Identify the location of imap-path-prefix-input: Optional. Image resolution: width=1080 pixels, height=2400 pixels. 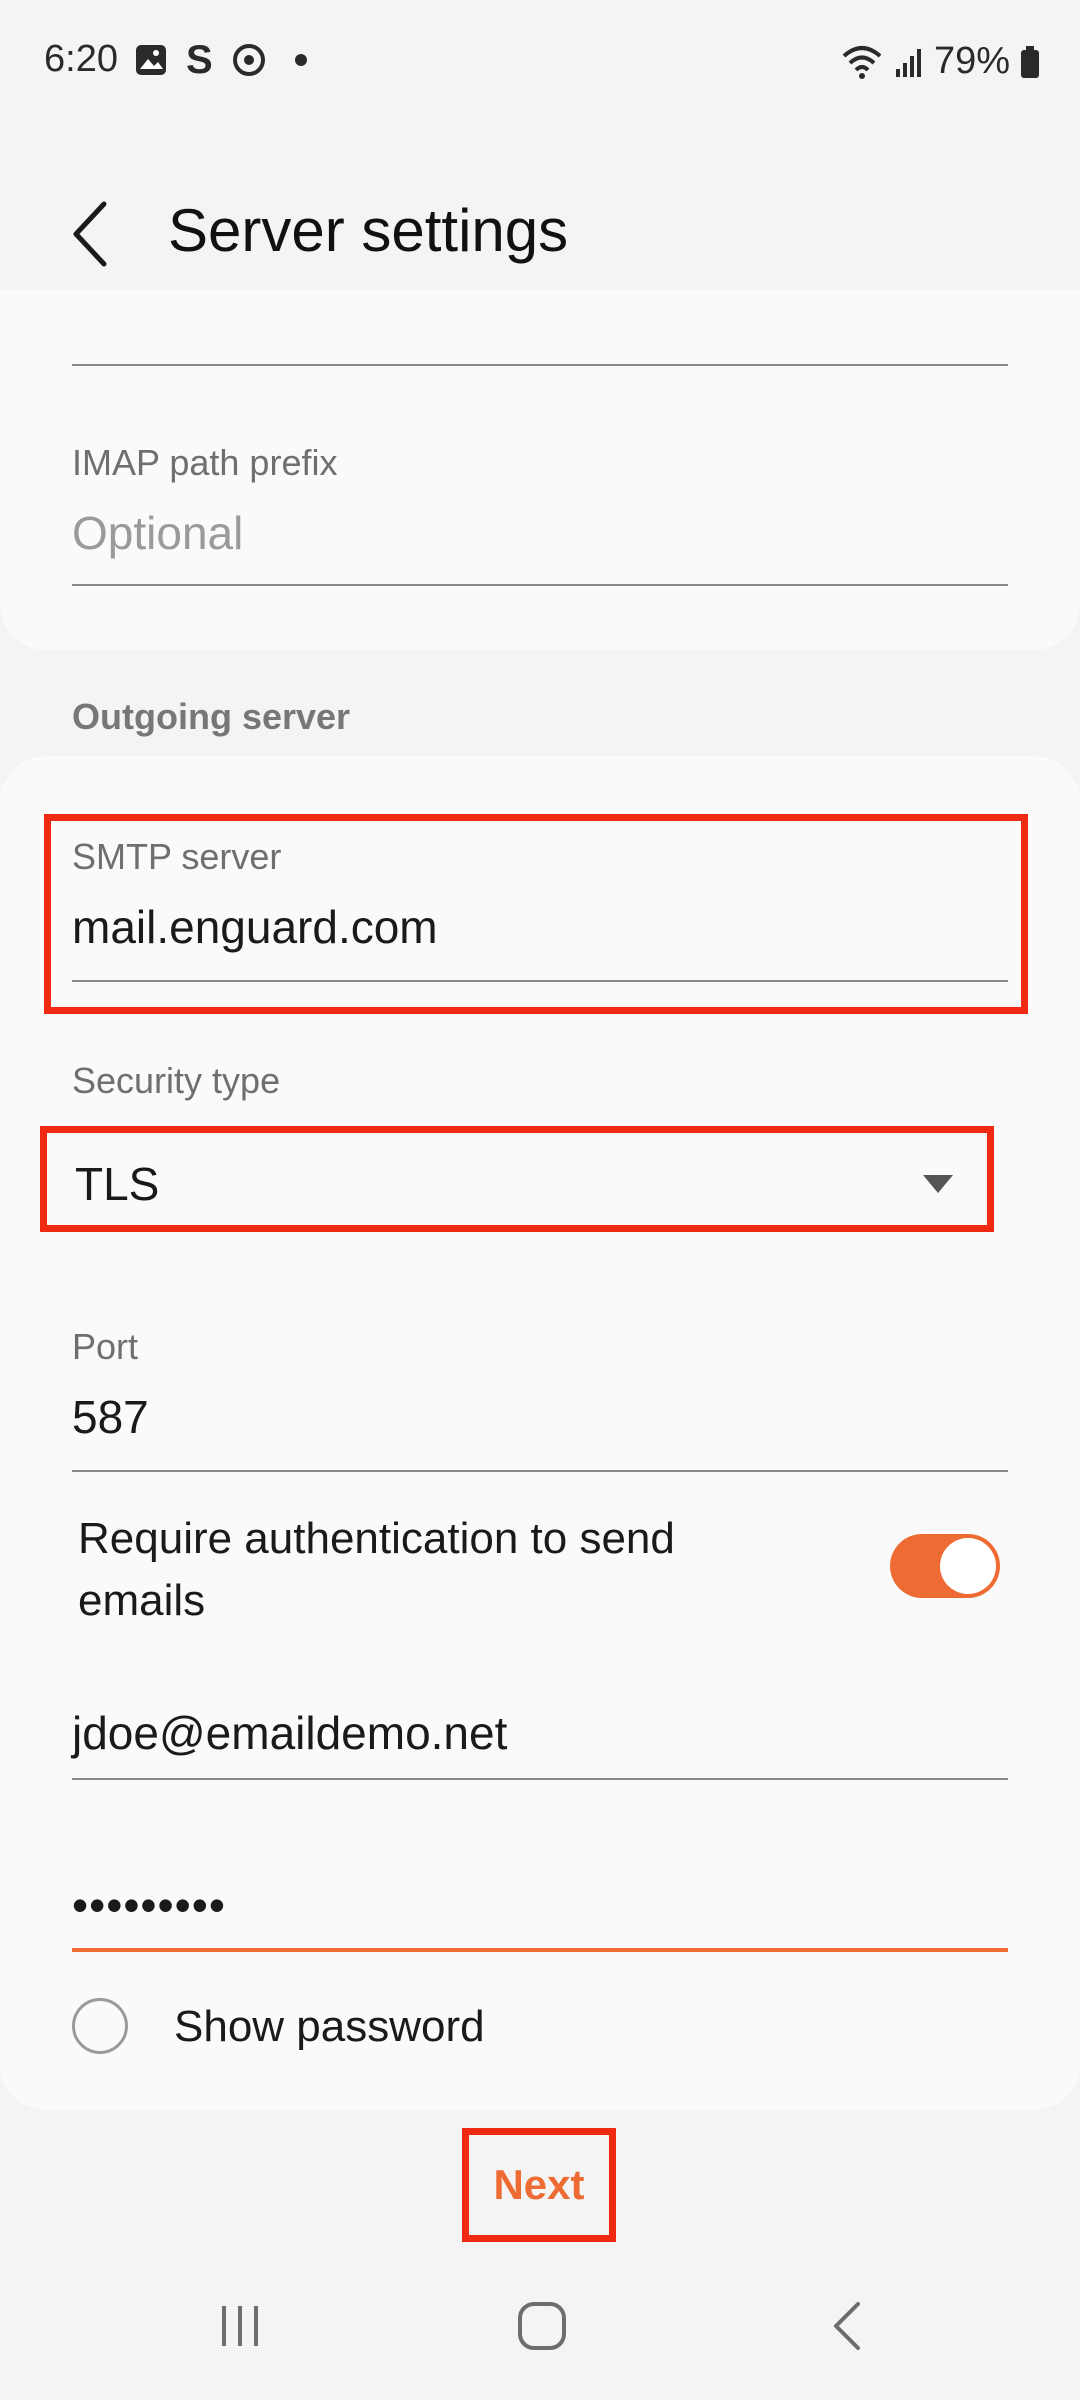
(157, 533).